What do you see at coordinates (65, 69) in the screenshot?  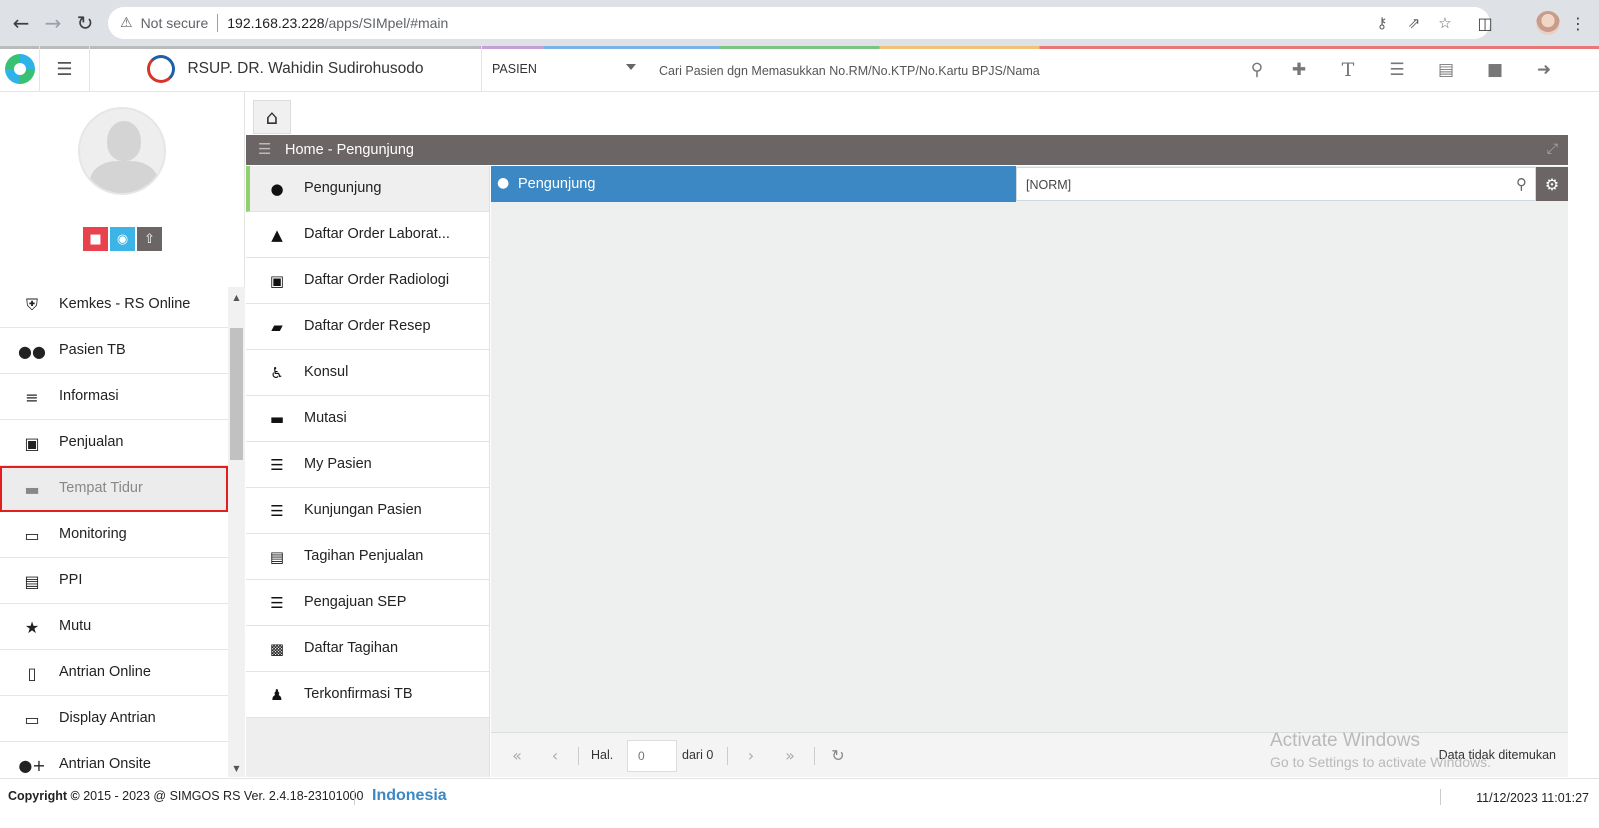 I see `hamburger-menu-icon: ☰` at bounding box center [65, 69].